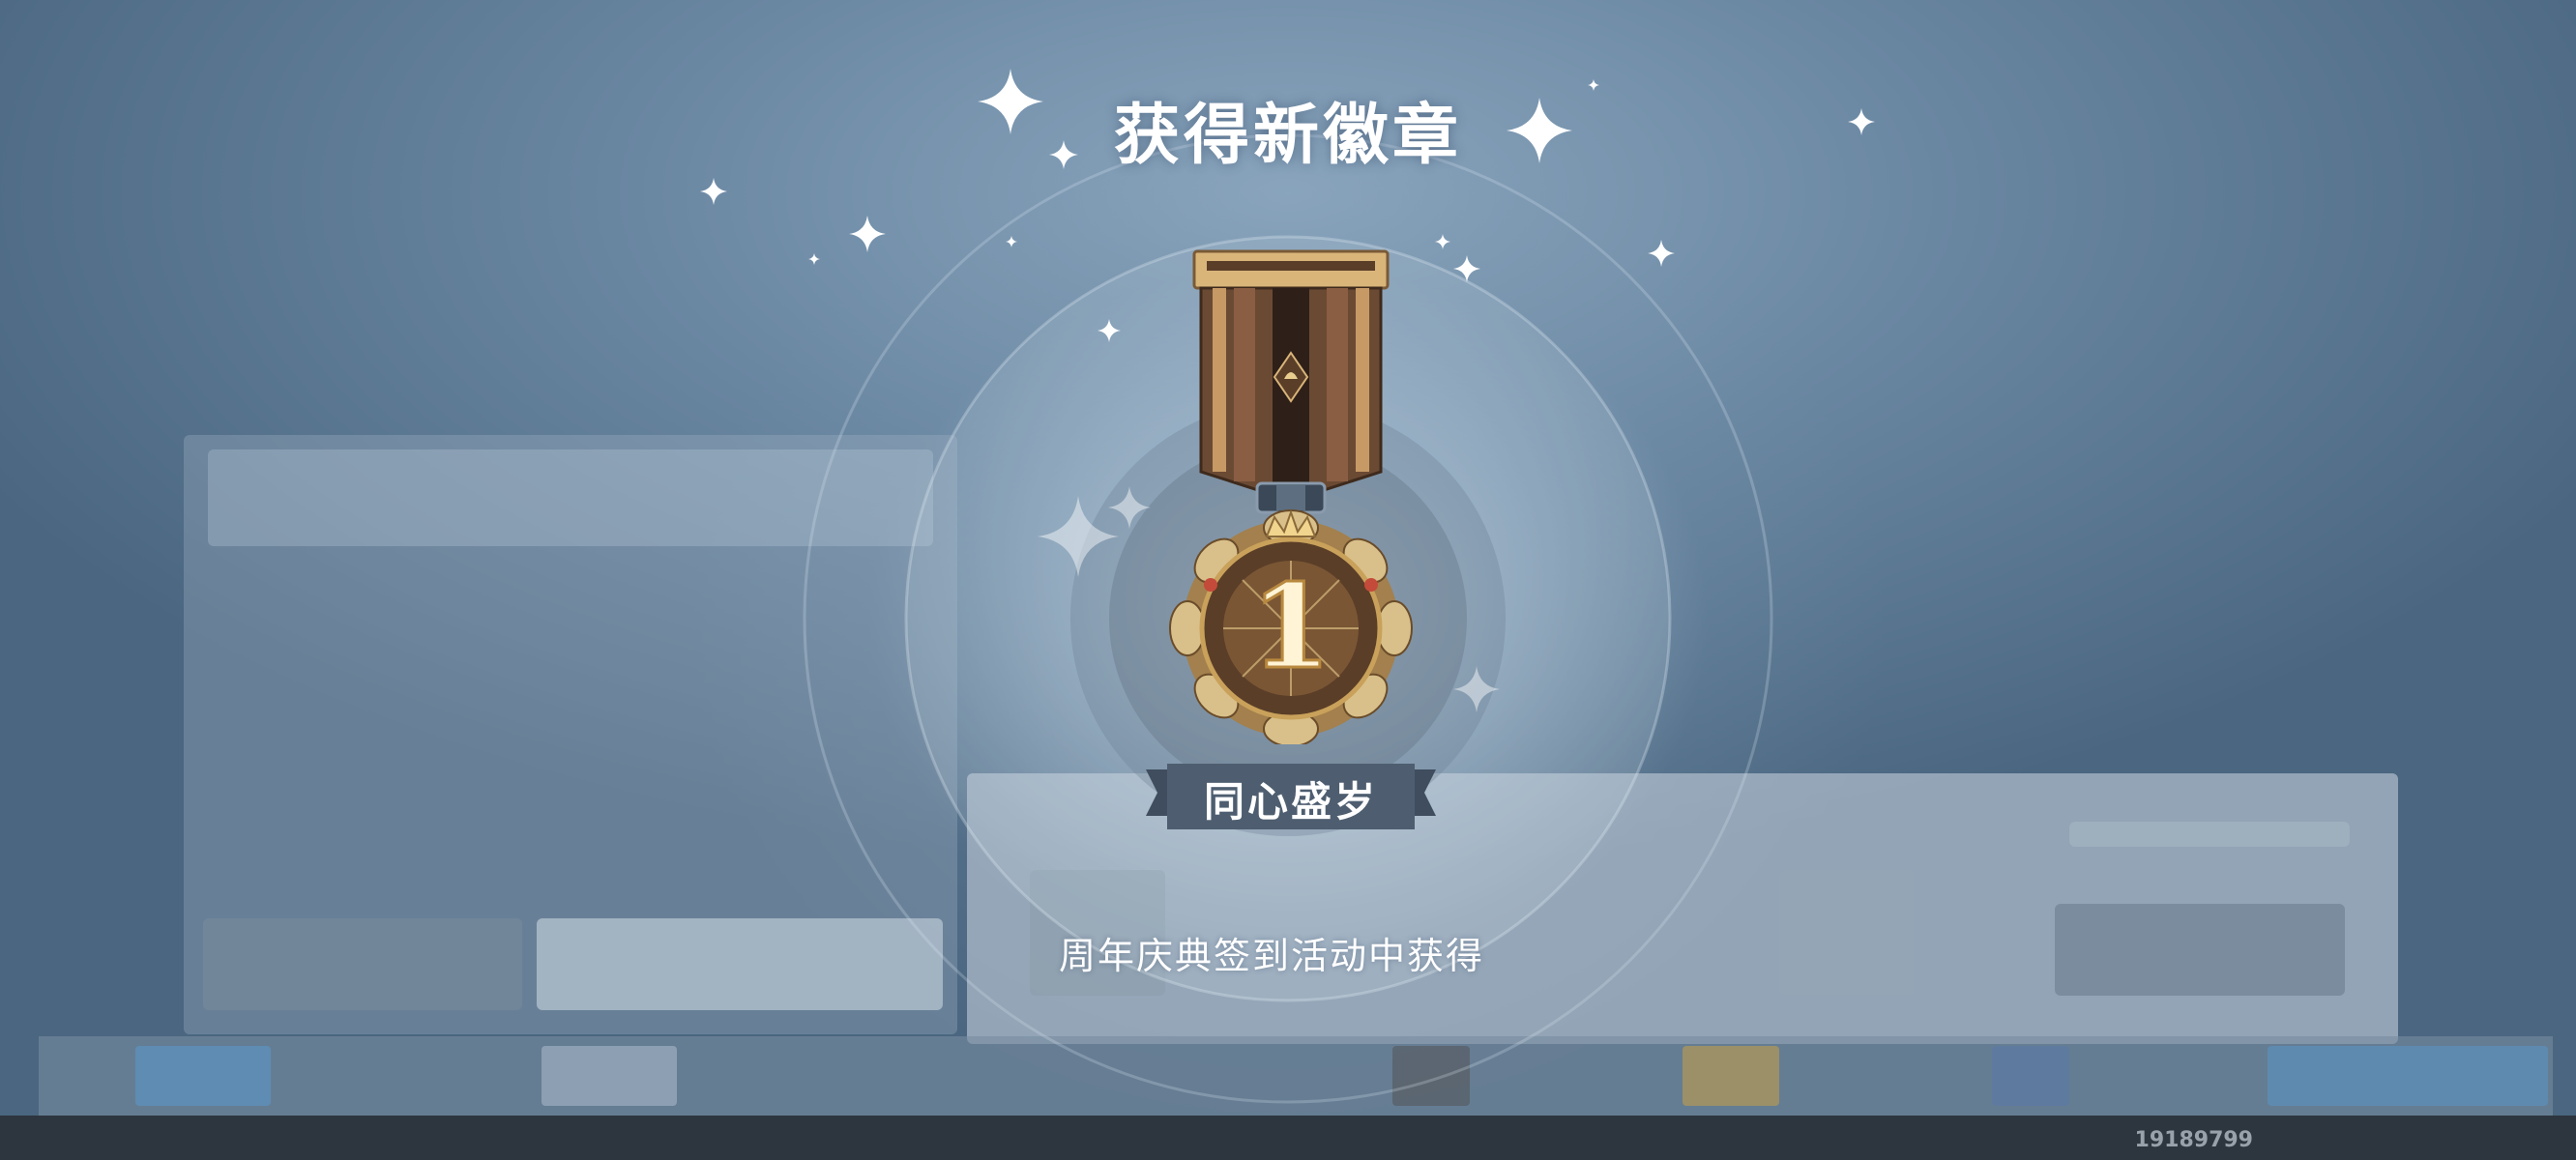 The width and height of the screenshot is (2576, 1160). Describe the element at coordinates (1290, 802) in the screenshot. I see `badge-name: 同心盛岁` at that location.